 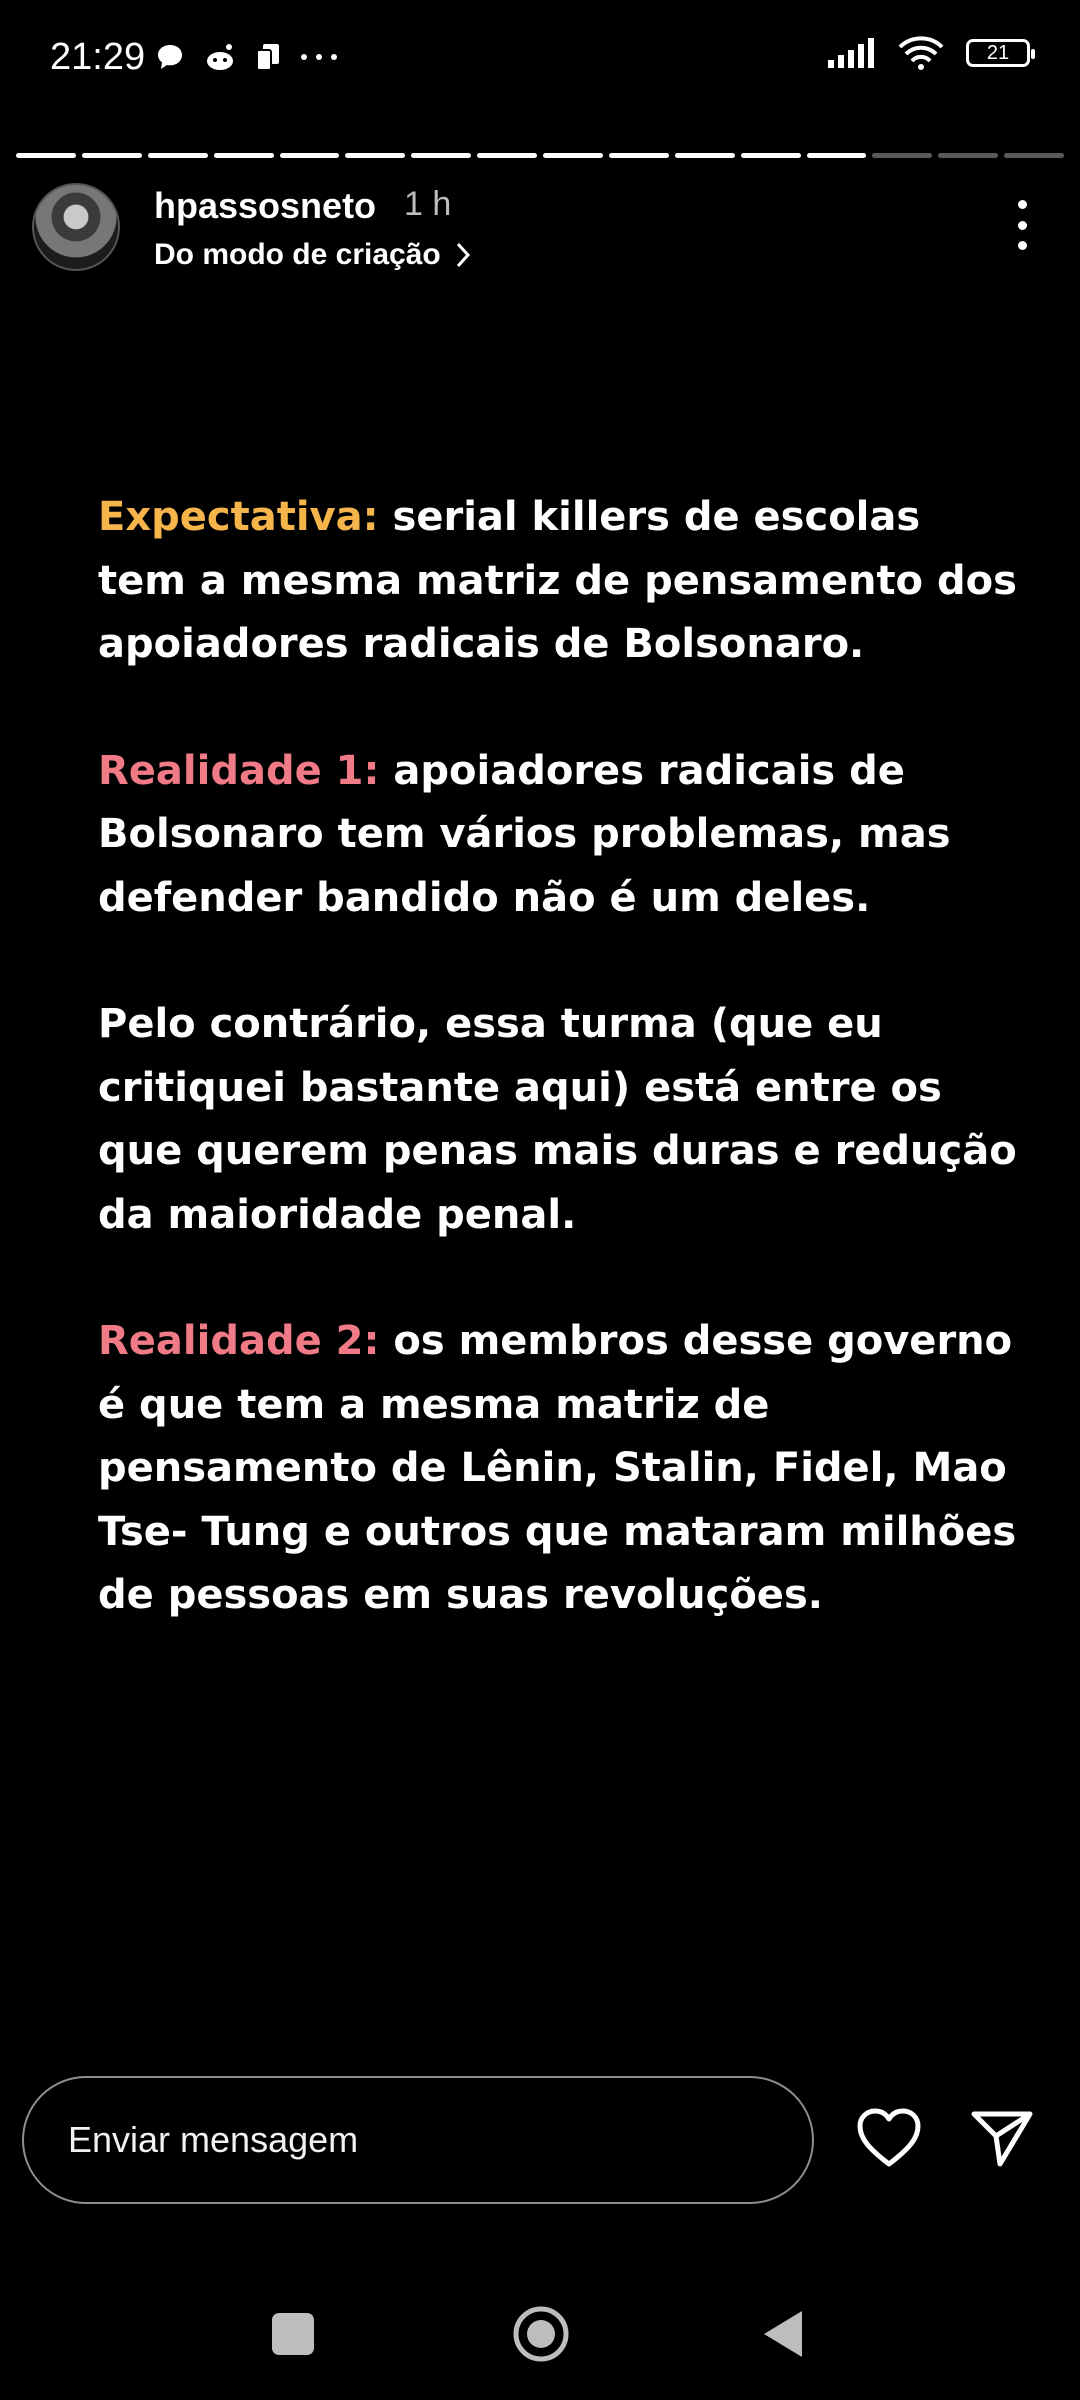 I want to click on back-button, so click(x=783, y=2334).